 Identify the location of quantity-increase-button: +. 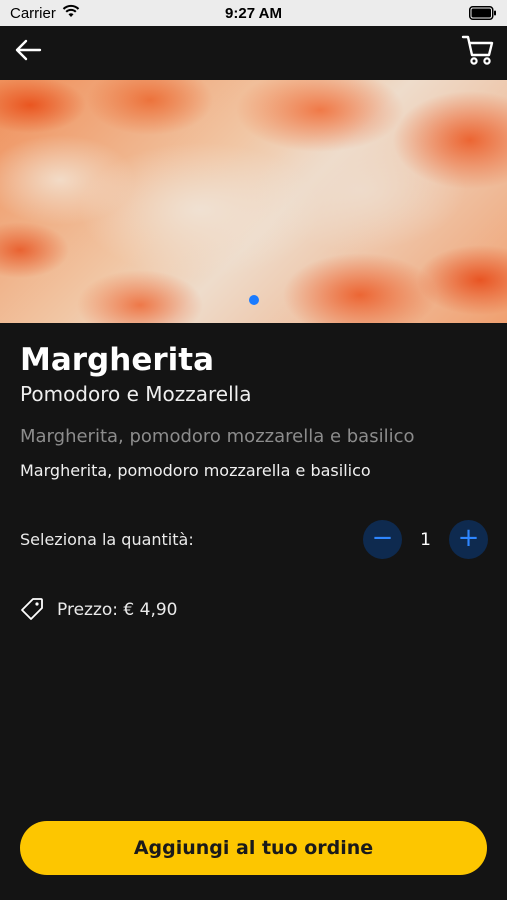
(468, 539).